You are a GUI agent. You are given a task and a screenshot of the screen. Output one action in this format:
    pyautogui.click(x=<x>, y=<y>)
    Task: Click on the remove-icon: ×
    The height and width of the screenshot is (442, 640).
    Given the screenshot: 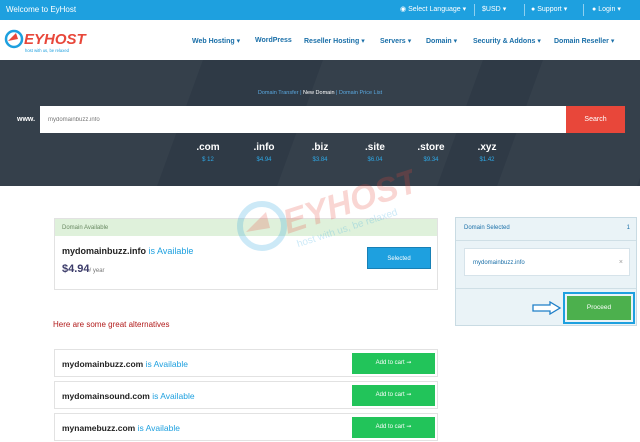 What is the action you would take?
    pyautogui.click(x=621, y=262)
    